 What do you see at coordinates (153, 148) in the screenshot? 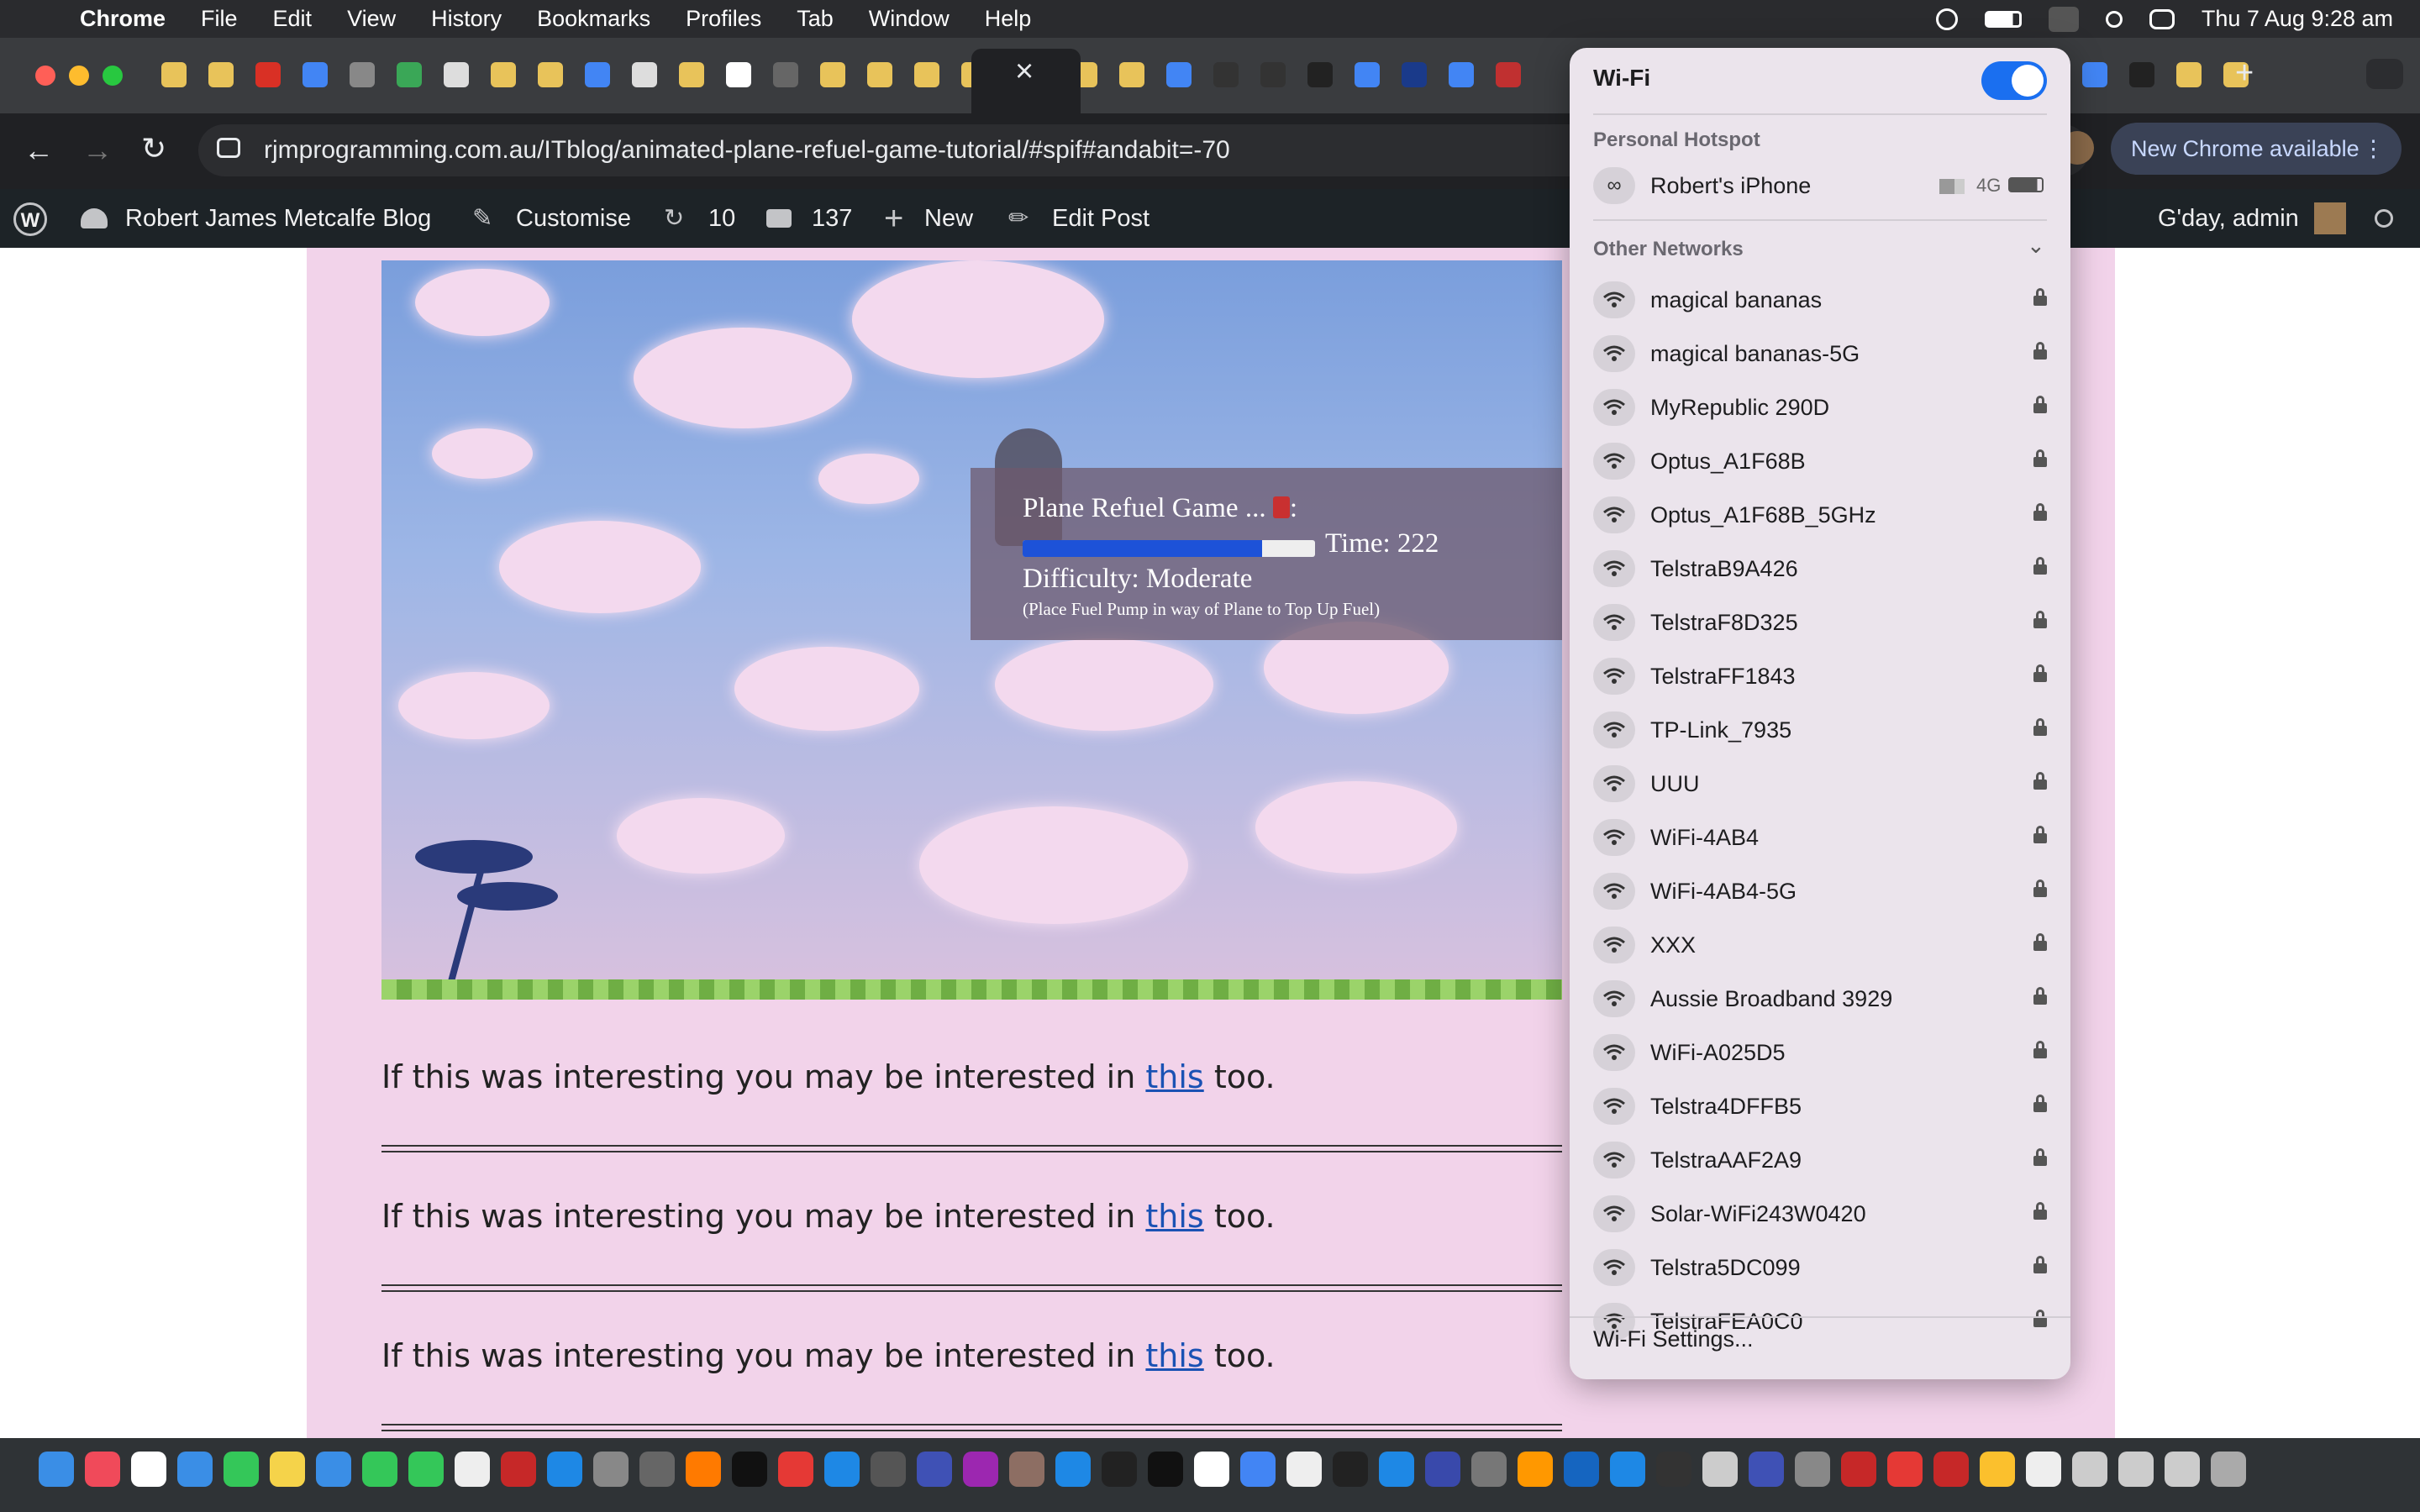
I see `reload-button: ↻` at bounding box center [153, 148].